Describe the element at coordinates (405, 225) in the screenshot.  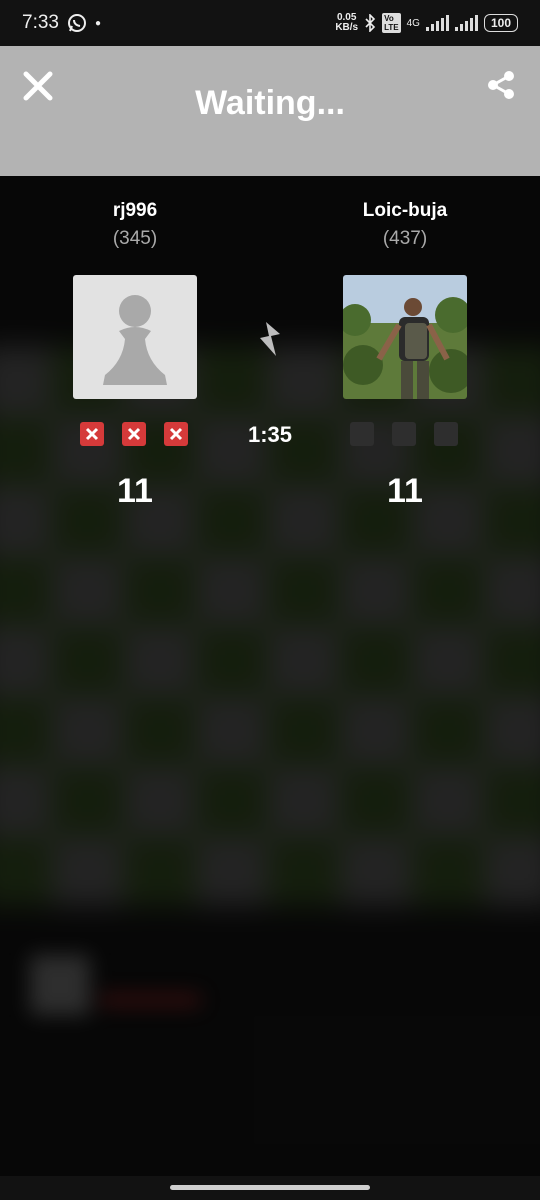
I see `player-right: Loic-buja (437)` at that location.